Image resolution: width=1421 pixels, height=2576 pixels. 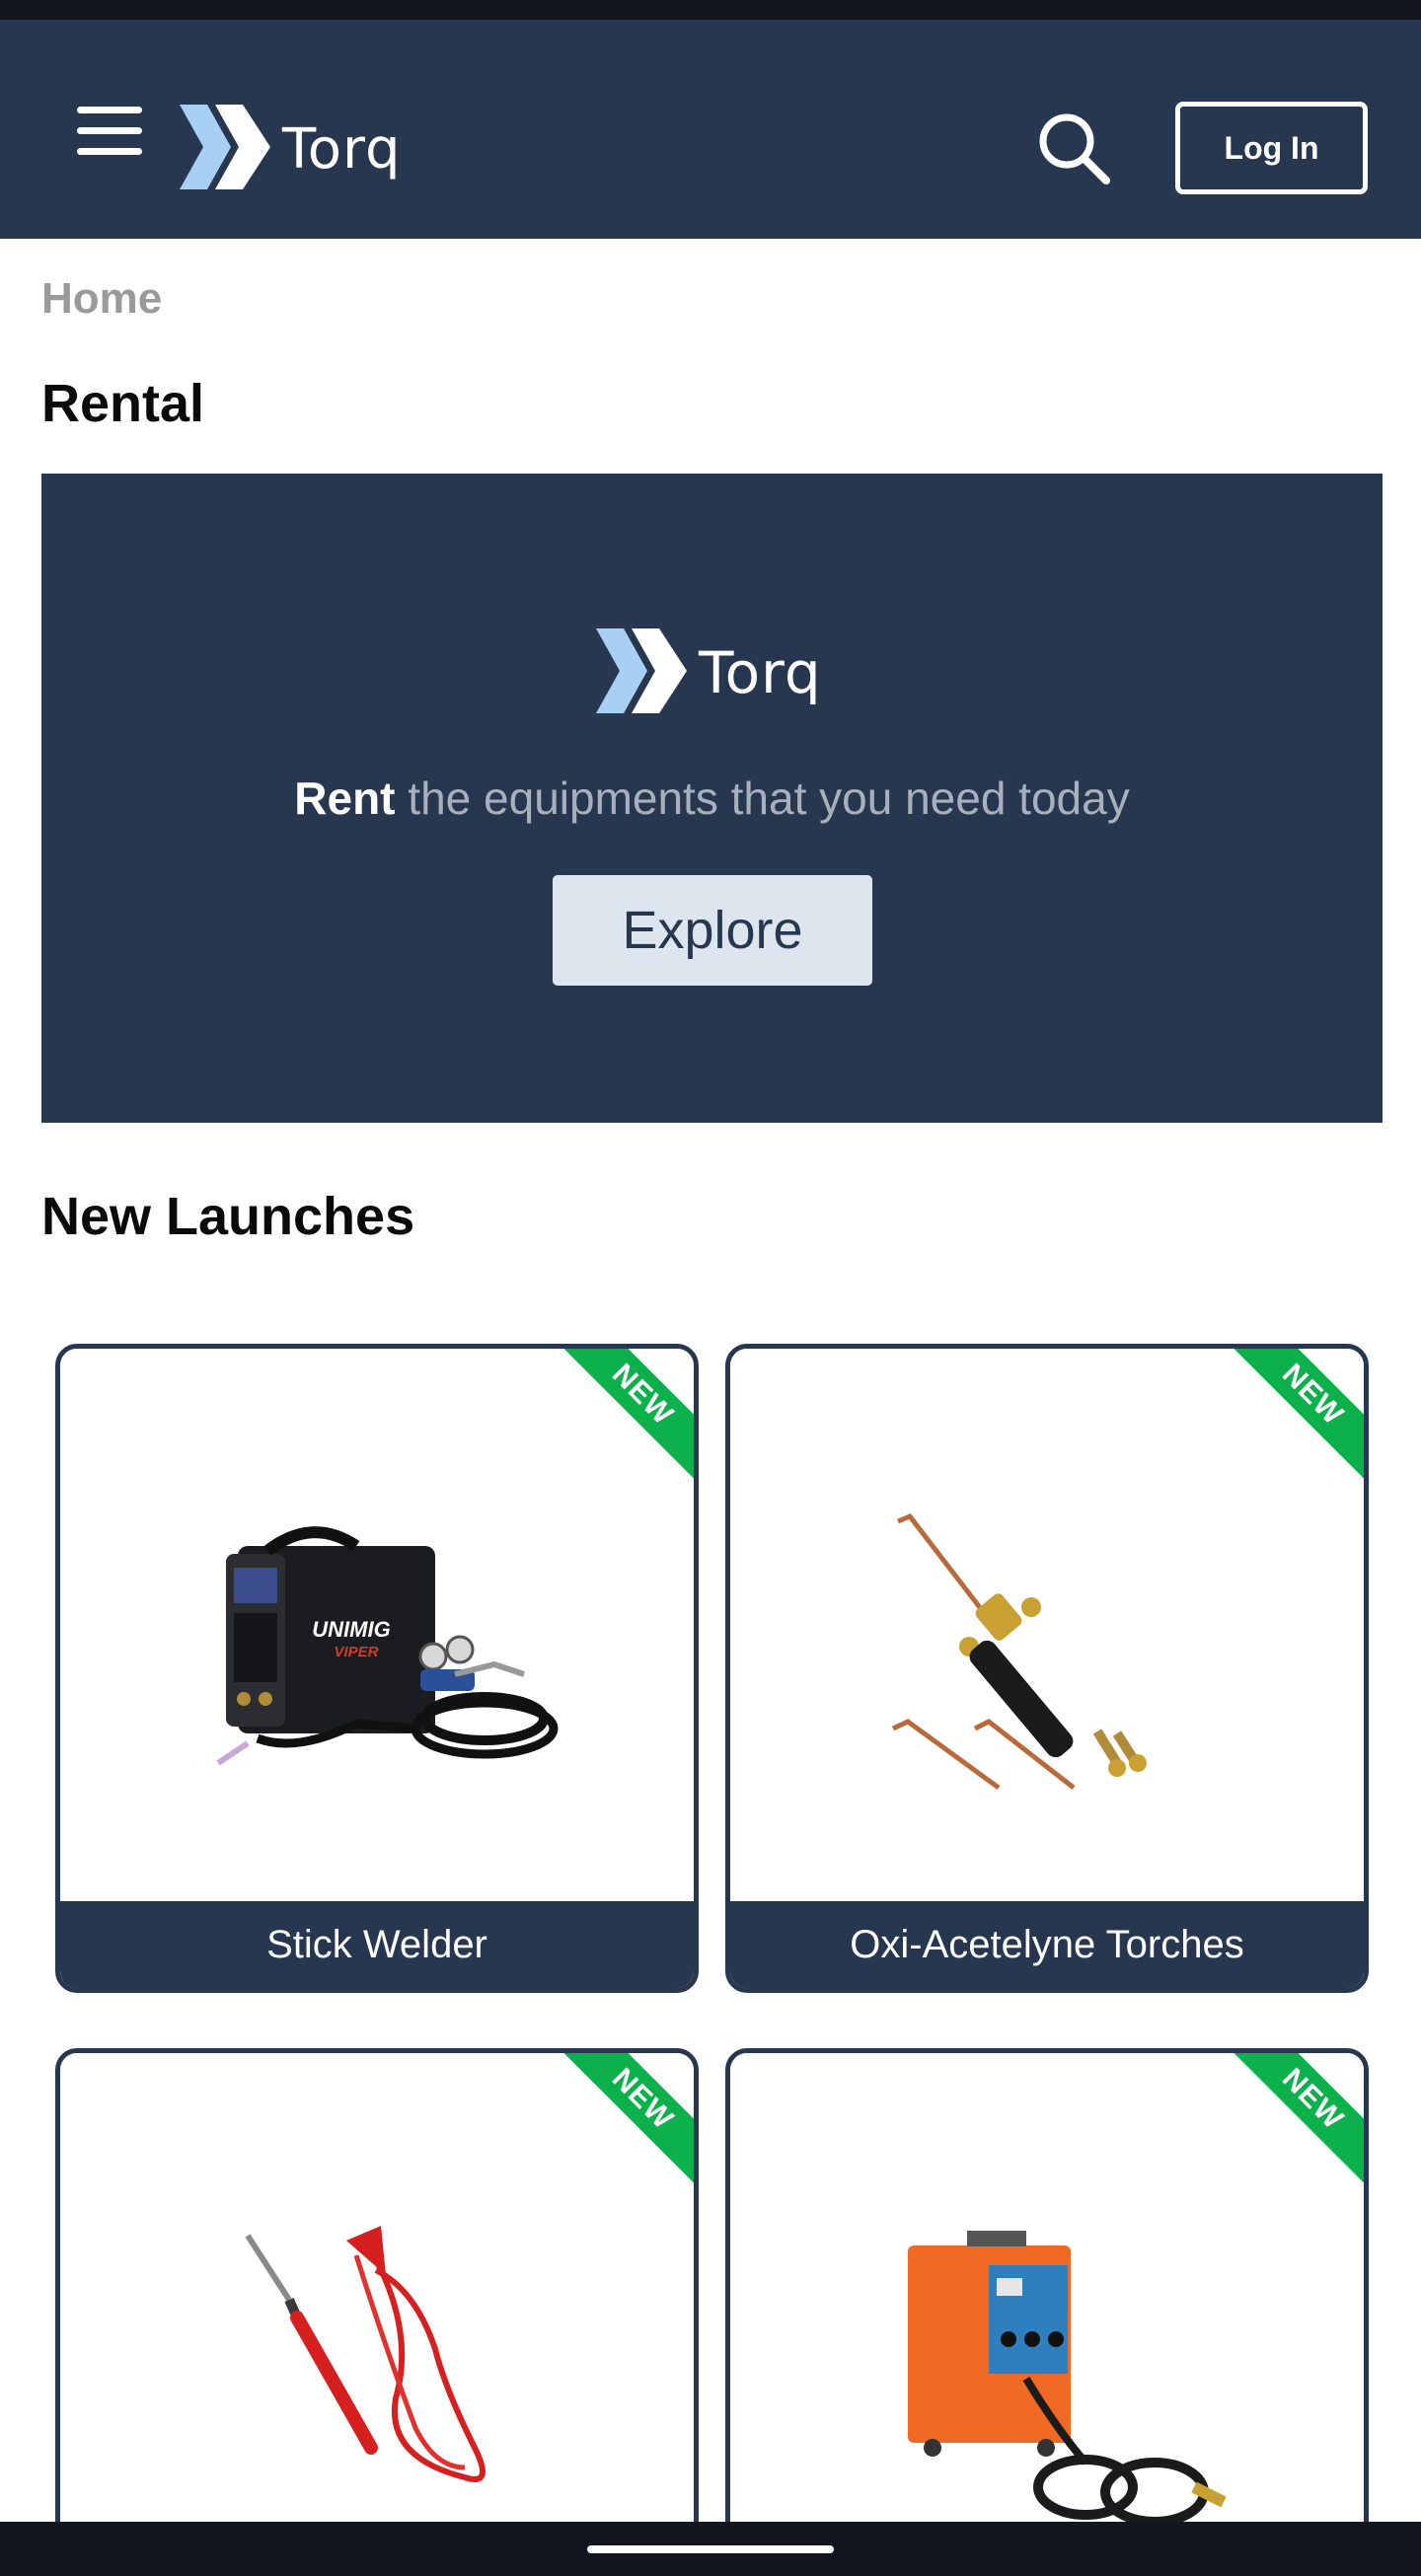 I want to click on system-navigation-bar, so click(x=710, y=2549).